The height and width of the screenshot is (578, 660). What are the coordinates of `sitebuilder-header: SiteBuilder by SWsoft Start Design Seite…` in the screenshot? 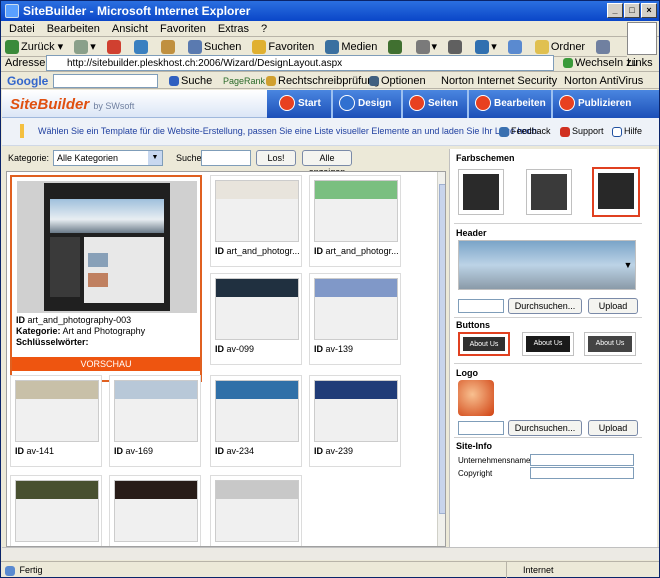 It's located at (330, 104).